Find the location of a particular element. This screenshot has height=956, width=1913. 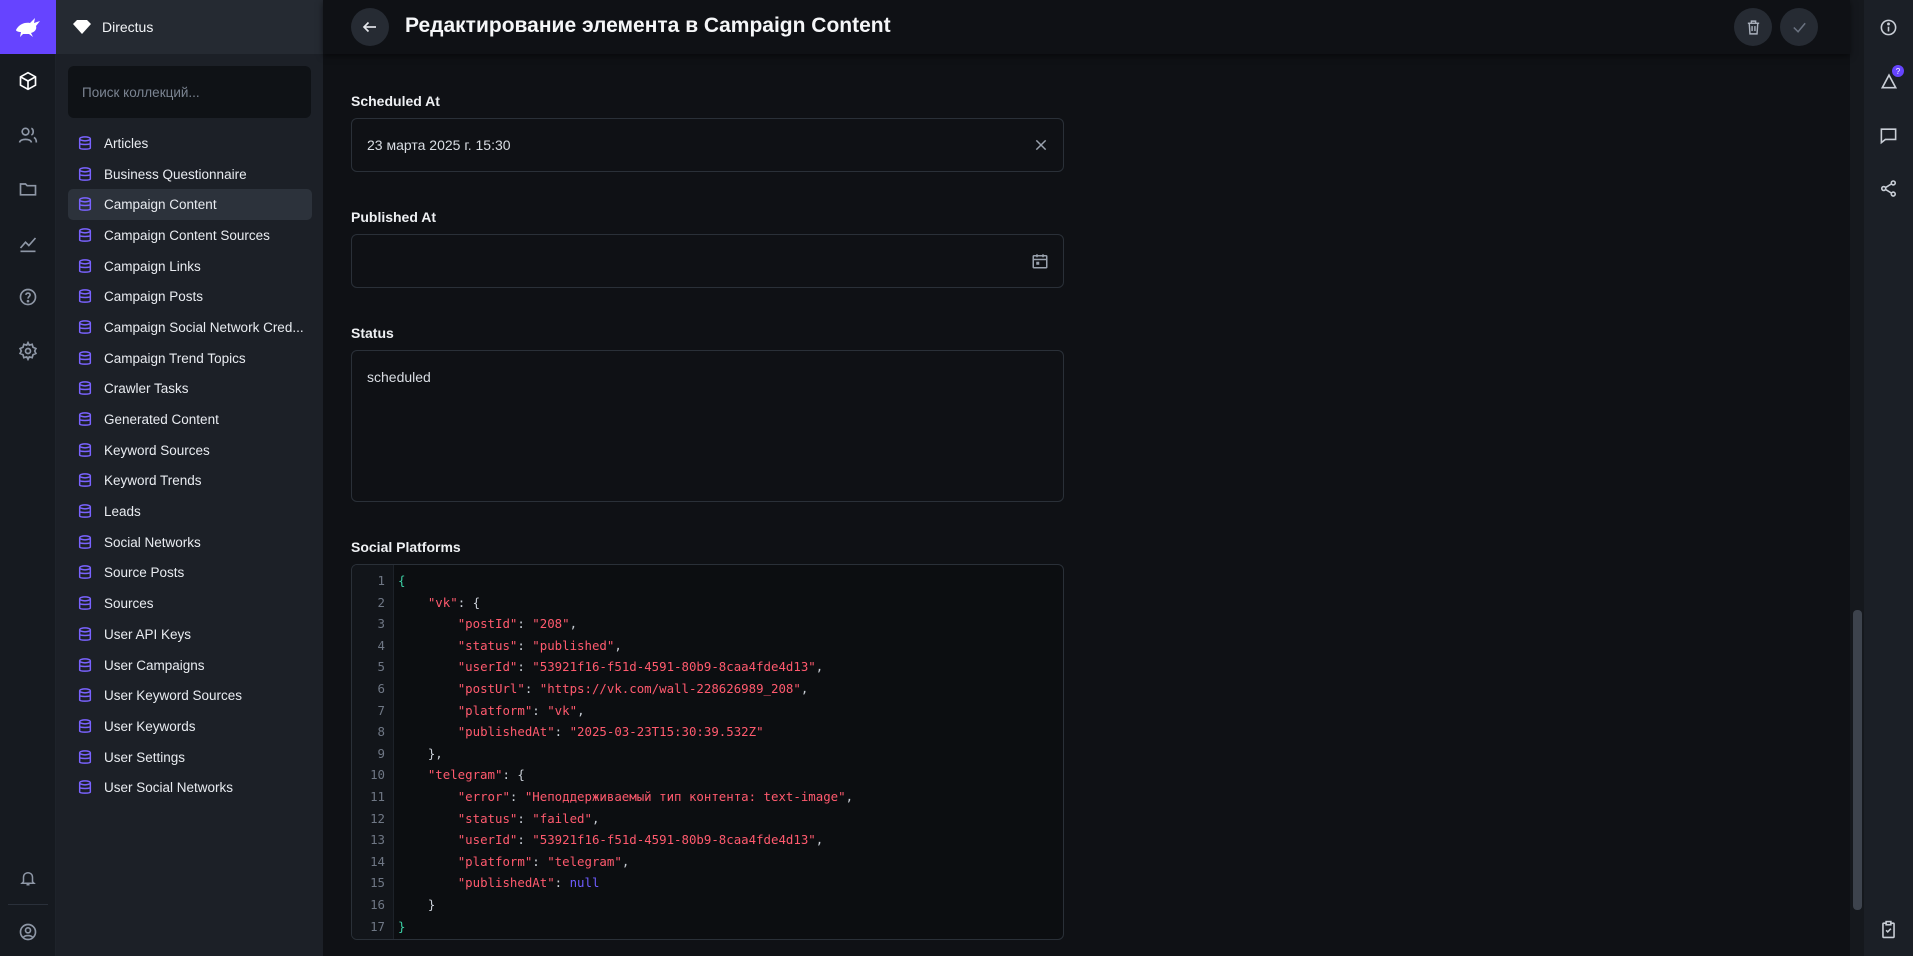

collection-item: Campaign Content is located at coordinates (190, 205).